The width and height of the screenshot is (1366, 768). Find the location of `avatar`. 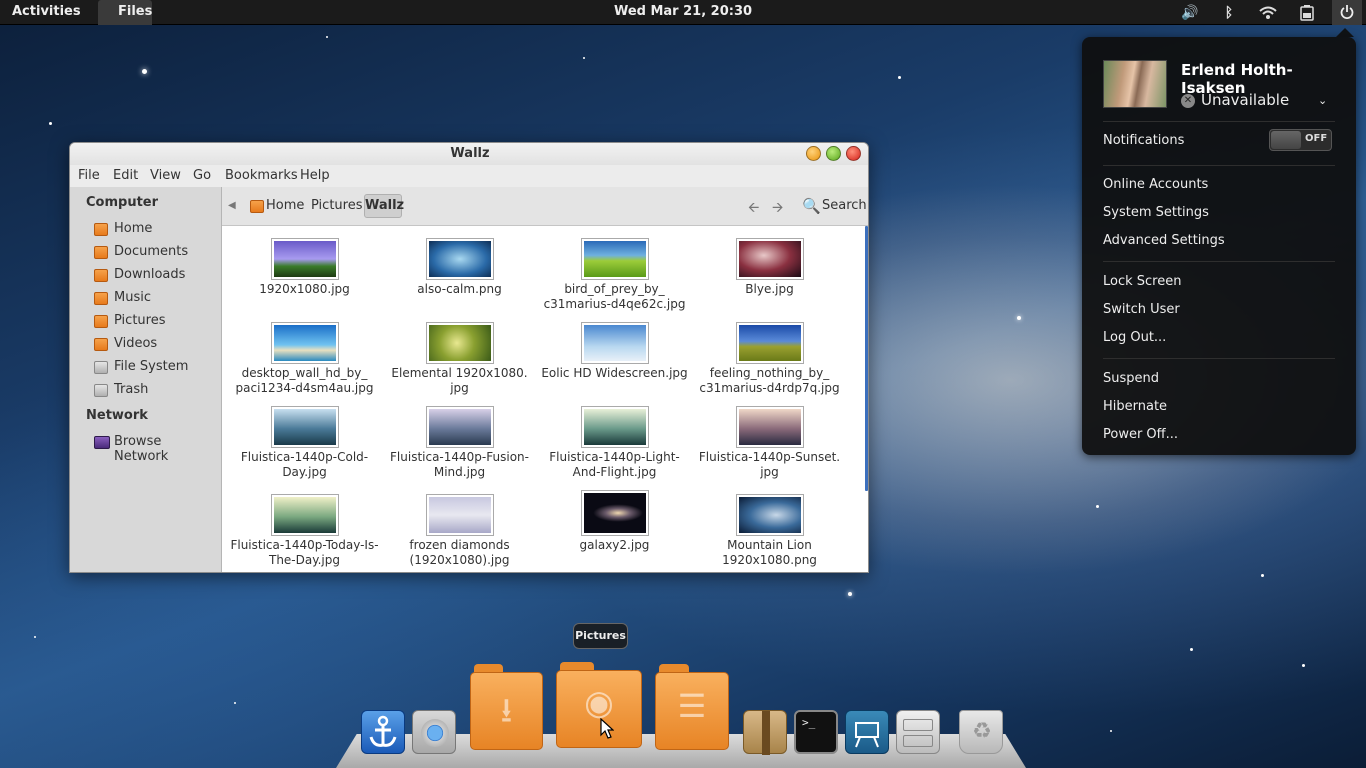

avatar is located at coordinates (1135, 84).